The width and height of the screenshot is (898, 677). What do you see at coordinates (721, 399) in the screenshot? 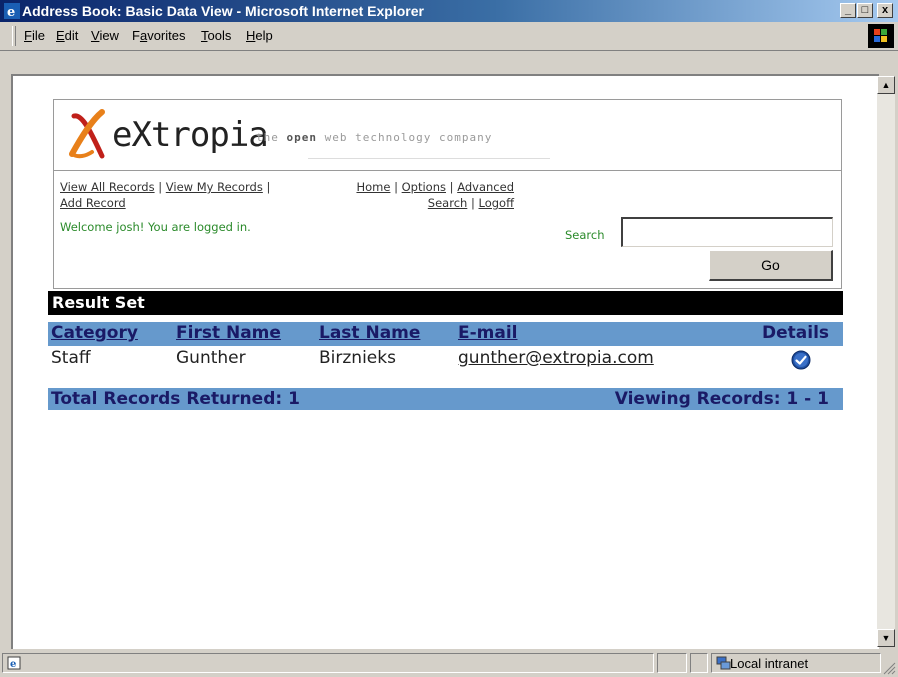
I see `viewing-records-label: Viewing Records: 1 - 1` at bounding box center [721, 399].